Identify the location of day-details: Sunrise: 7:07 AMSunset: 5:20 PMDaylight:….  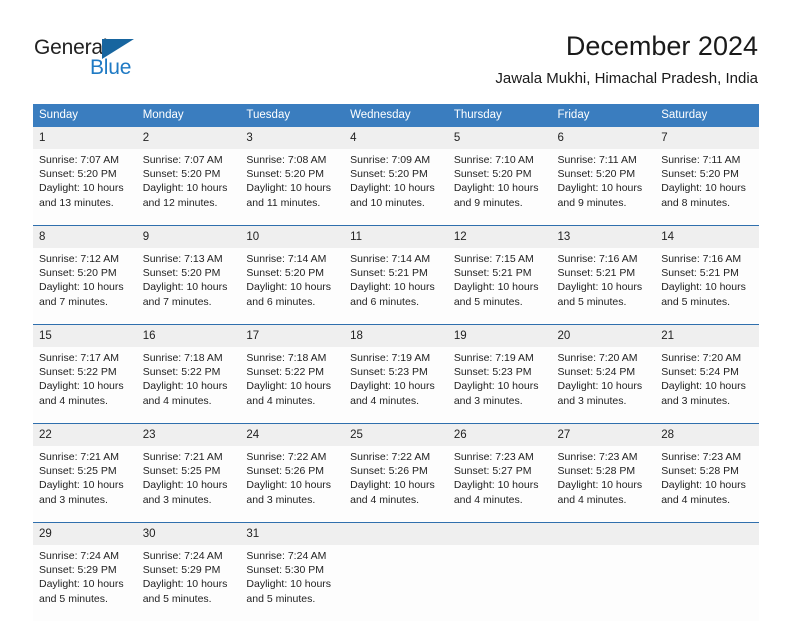
(189, 187).